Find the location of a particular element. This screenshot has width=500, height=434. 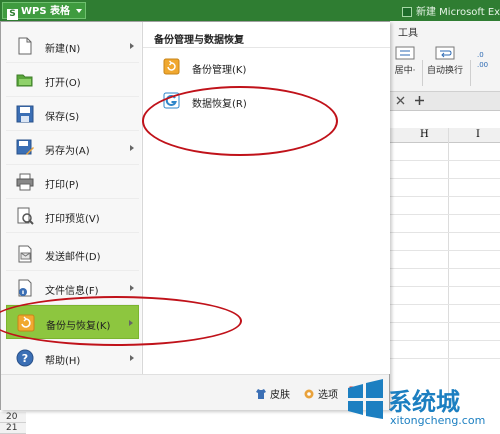

column-header-i: I is located at coordinates (478, 134).